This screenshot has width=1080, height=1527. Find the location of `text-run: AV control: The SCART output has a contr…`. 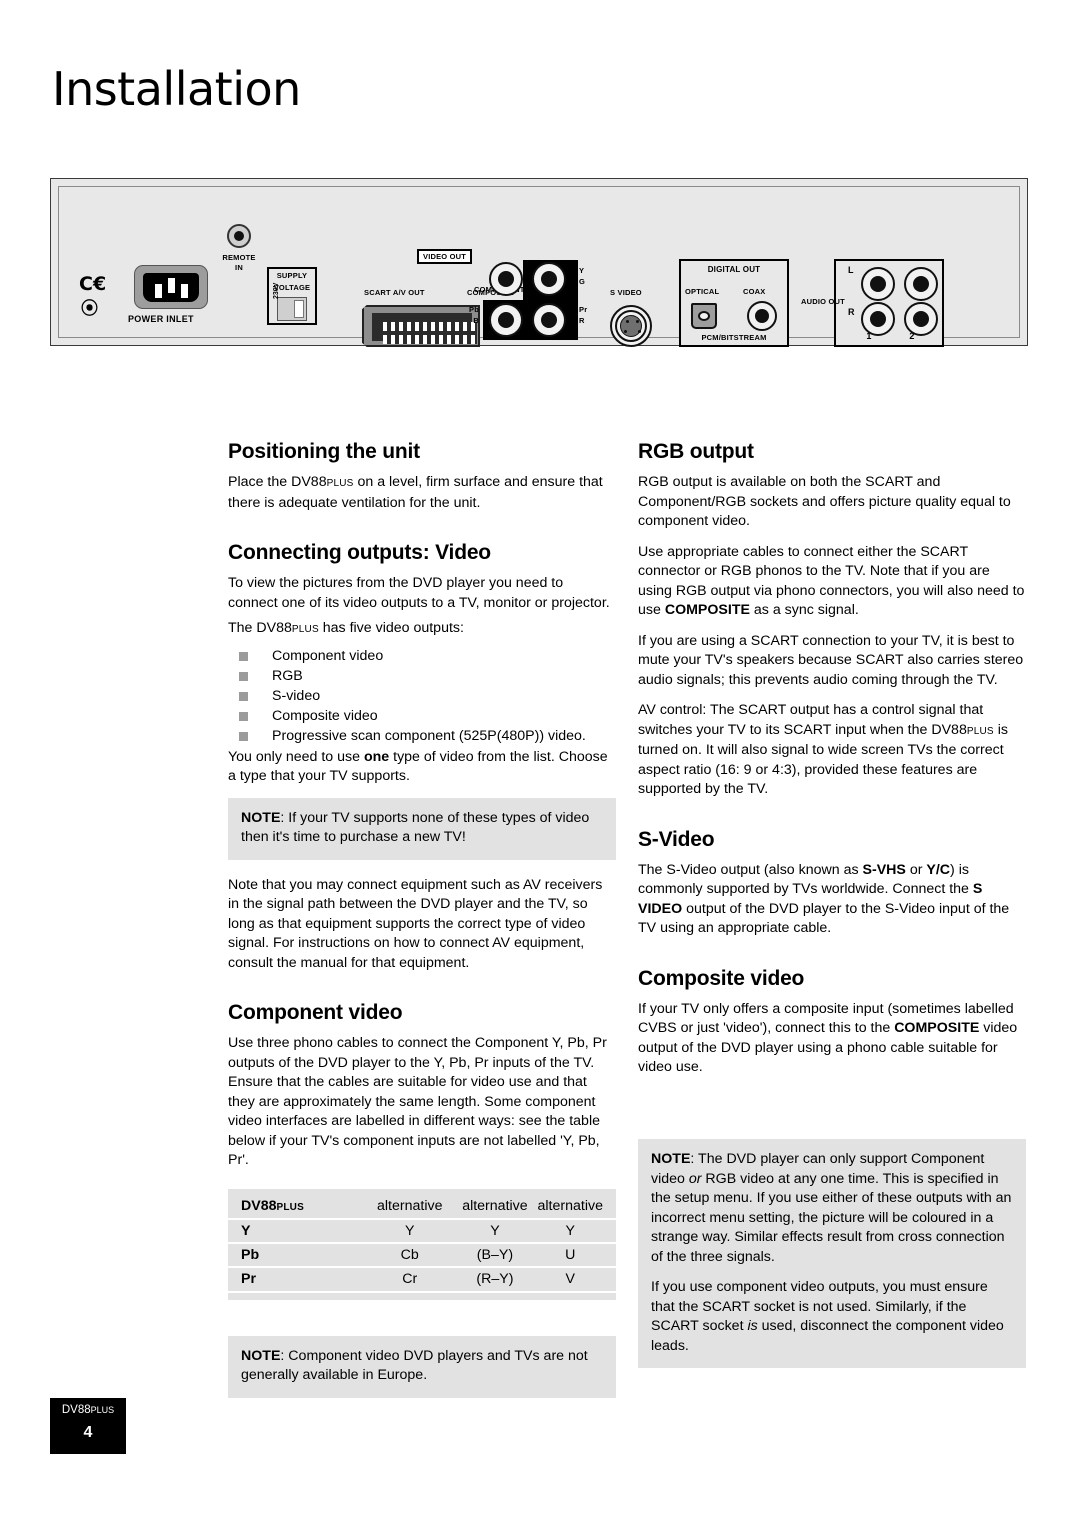

text-run: AV control: The SCART output has a contr… is located at coordinates (811, 720).